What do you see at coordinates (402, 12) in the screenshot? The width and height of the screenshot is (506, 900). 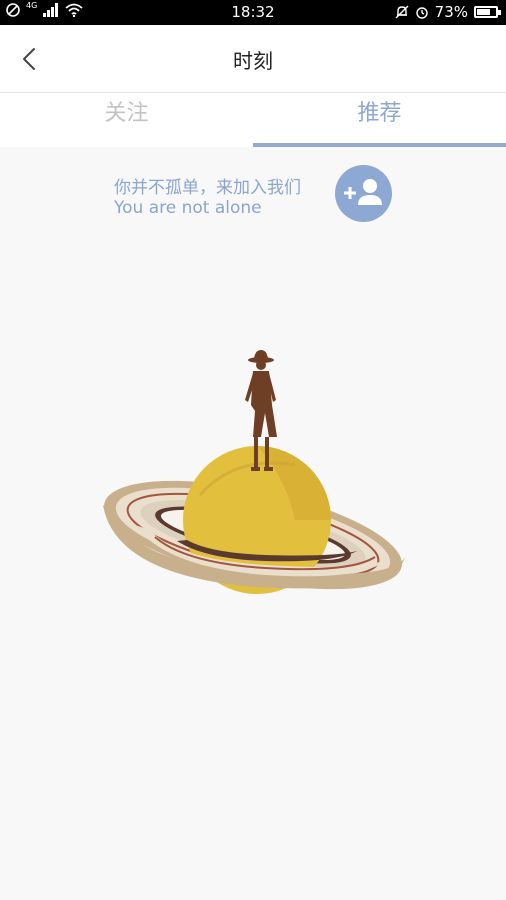 I see `mute-bell-icon` at bounding box center [402, 12].